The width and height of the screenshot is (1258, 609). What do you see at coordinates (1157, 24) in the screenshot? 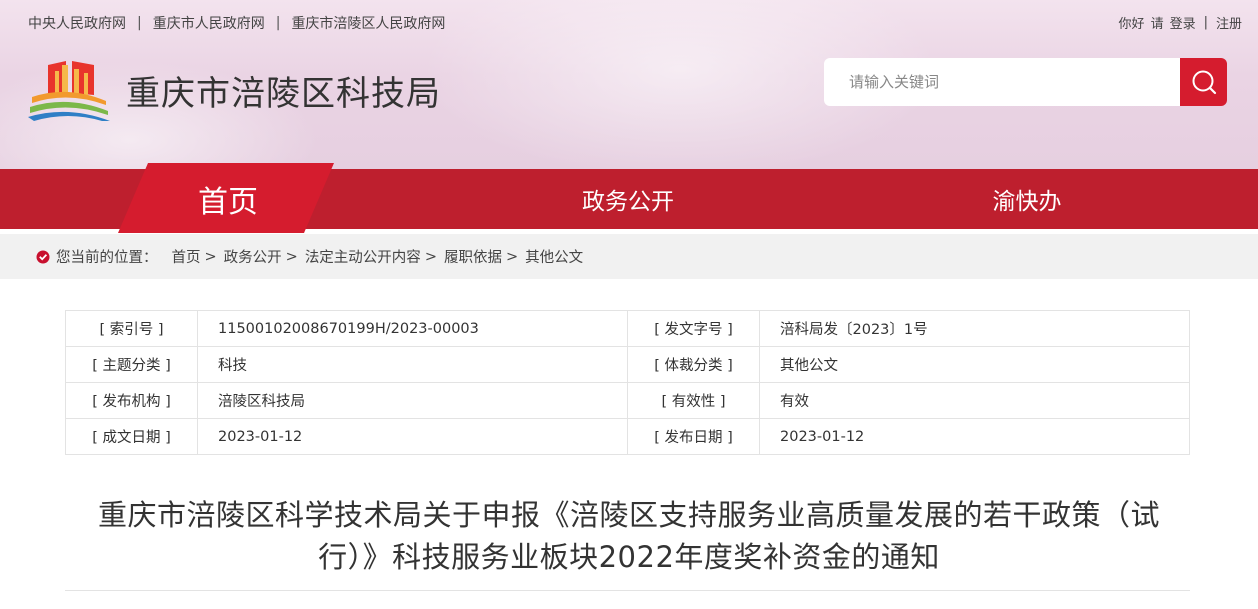
I see `please-text: 请` at bounding box center [1157, 24].